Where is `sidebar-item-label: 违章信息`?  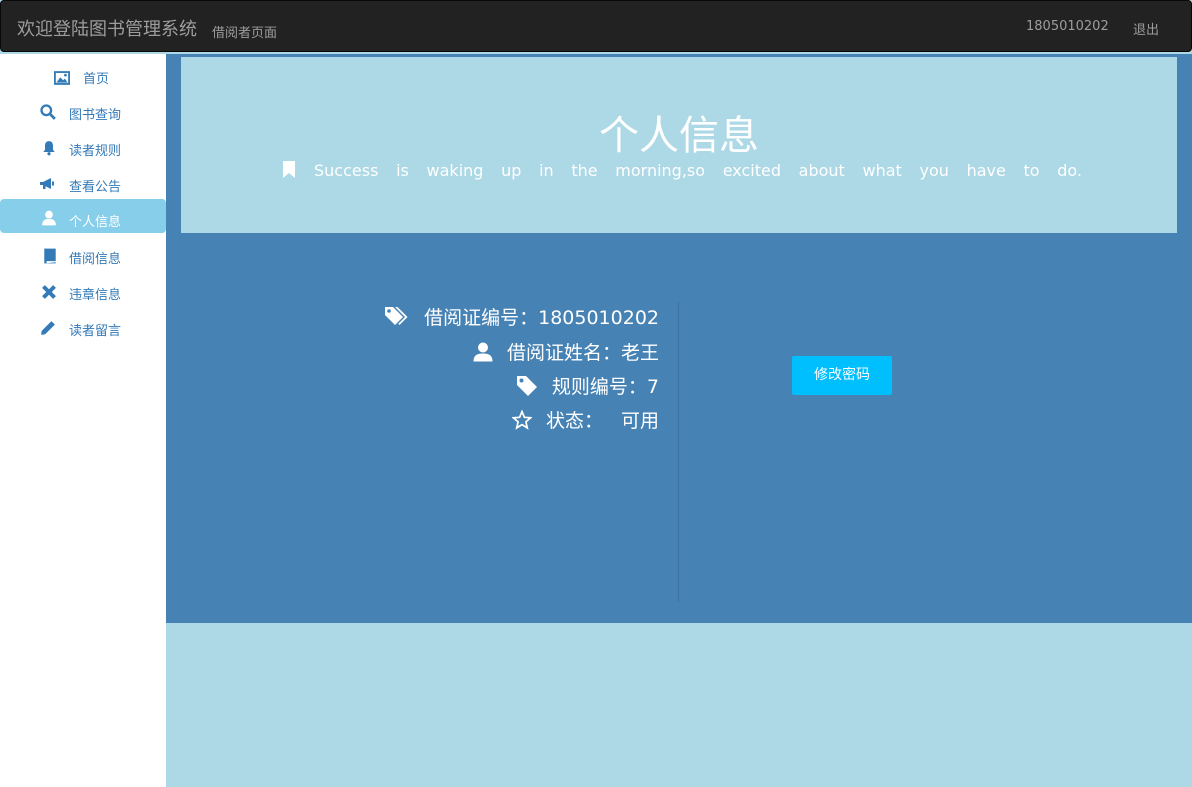
sidebar-item-label: 违章信息 is located at coordinates (95, 295).